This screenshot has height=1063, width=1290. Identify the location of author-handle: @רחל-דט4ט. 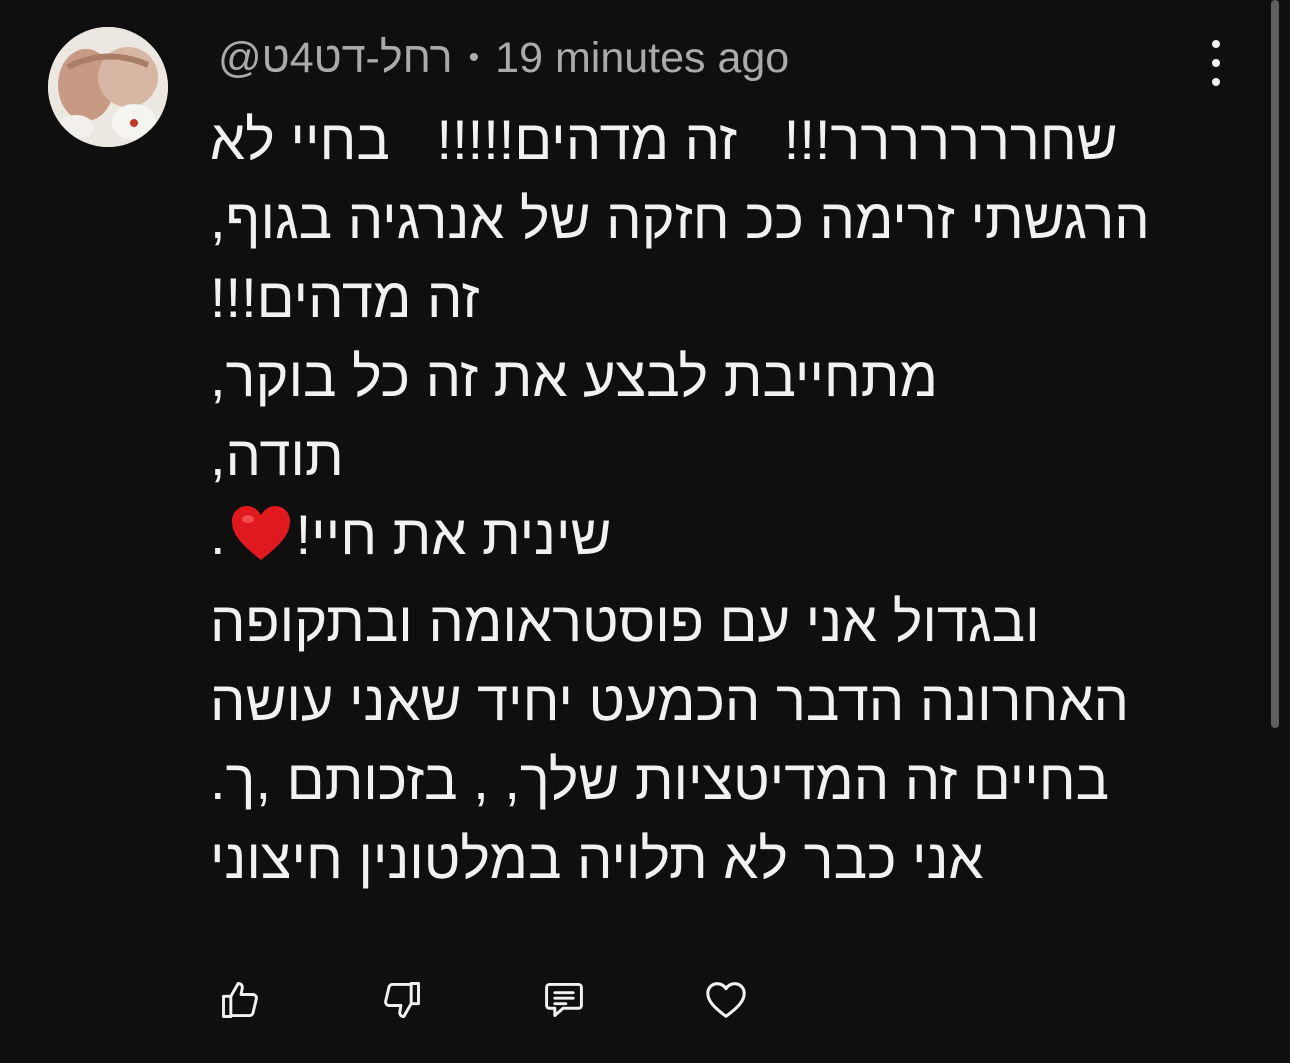
(335, 58).